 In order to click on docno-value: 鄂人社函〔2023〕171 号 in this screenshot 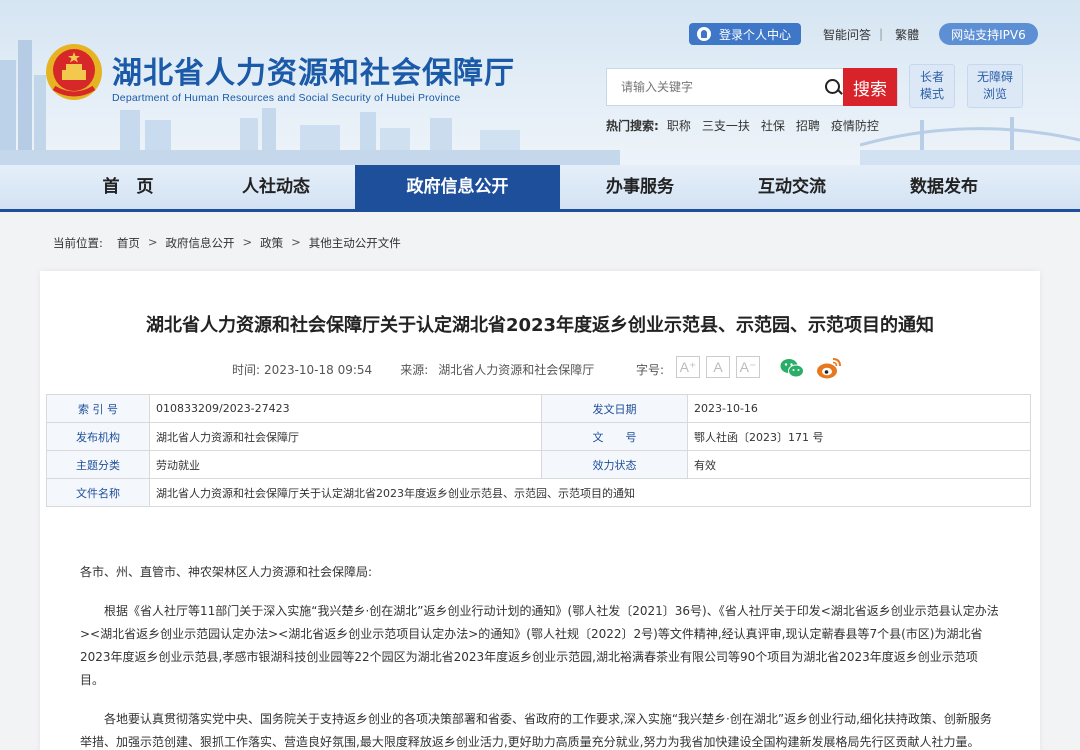, I will do `click(859, 436)`.